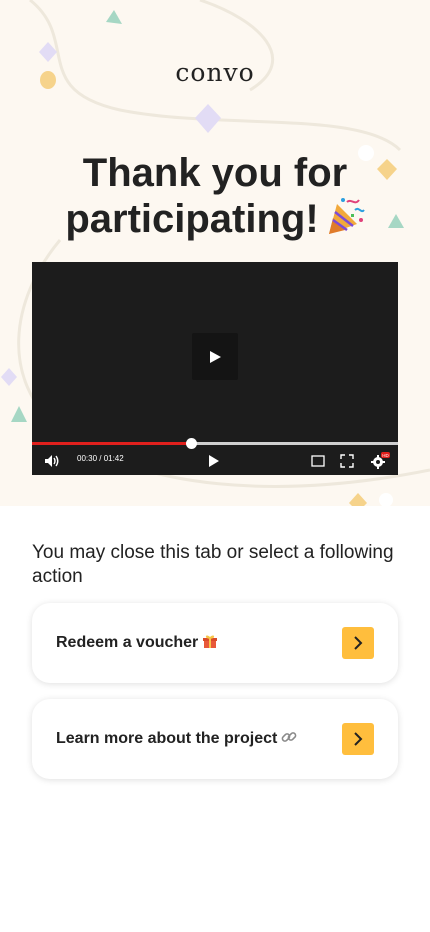 This screenshot has height=932, width=430. What do you see at coordinates (112, 443) in the screenshot?
I see `video-progress-fill` at bounding box center [112, 443].